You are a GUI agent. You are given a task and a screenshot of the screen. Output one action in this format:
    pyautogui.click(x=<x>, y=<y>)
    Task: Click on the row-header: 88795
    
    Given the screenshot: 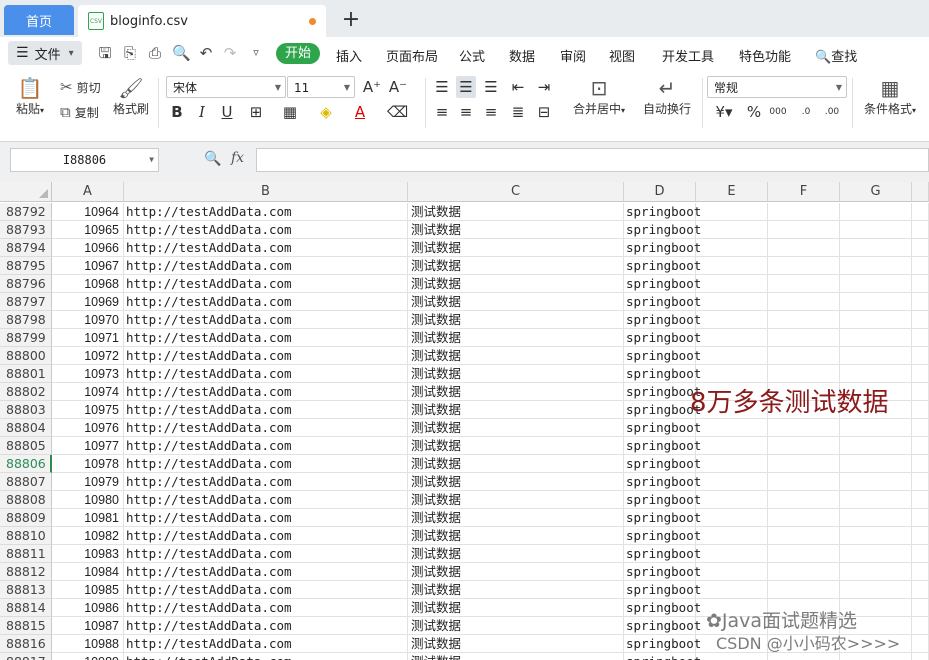 What is the action you would take?
    pyautogui.click(x=26, y=266)
    